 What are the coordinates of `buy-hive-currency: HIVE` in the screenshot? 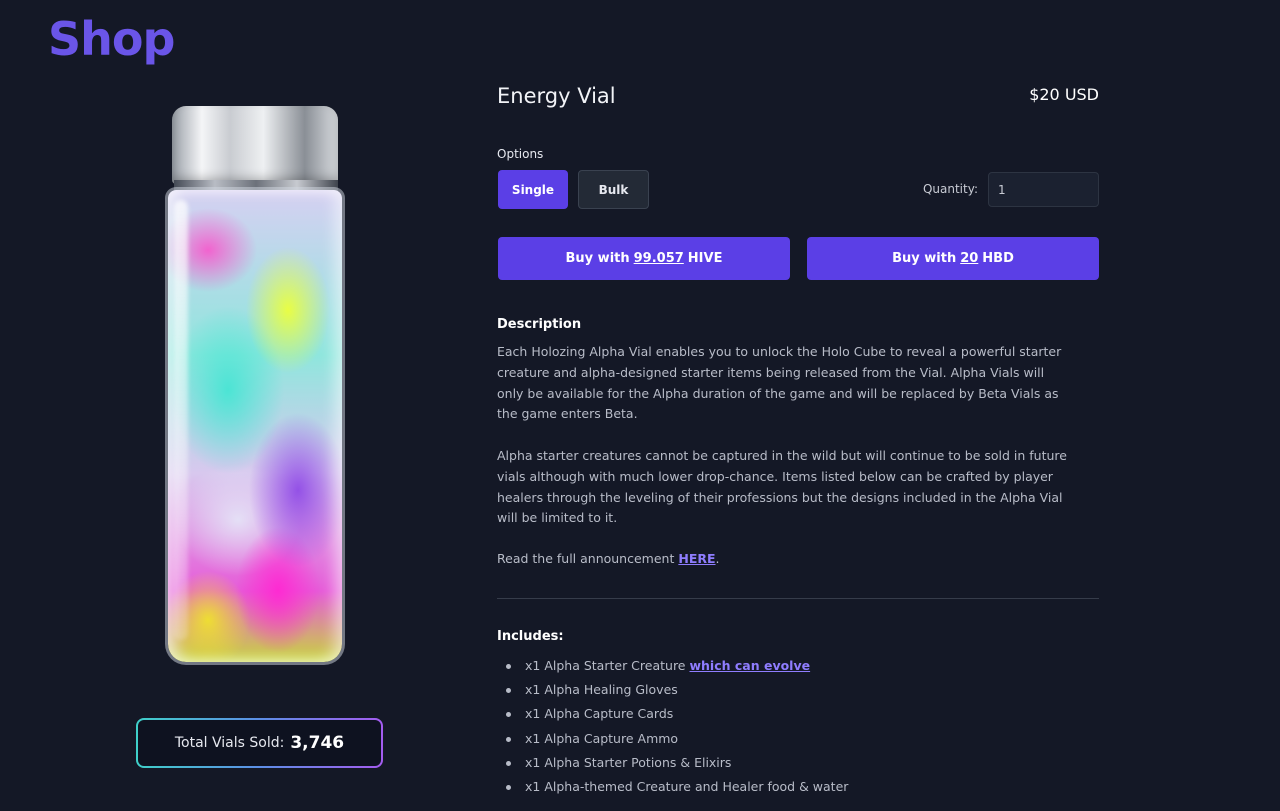 It's located at (705, 258).